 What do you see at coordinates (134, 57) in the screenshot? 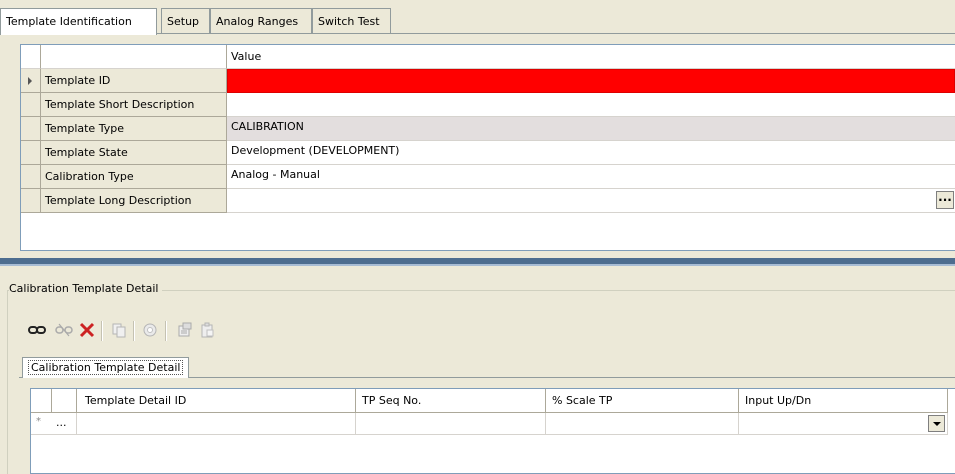
I see `header-label-column` at bounding box center [134, 57].